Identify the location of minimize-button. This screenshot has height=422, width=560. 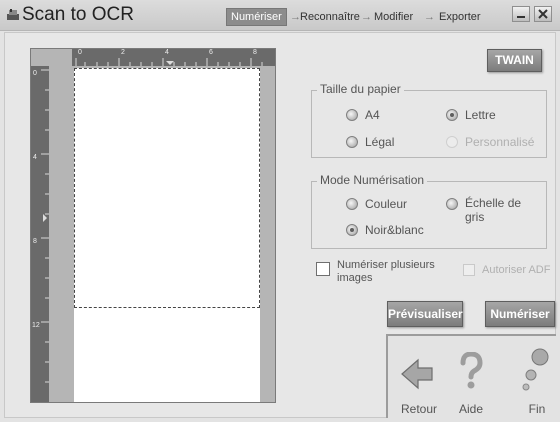
(521, 14).